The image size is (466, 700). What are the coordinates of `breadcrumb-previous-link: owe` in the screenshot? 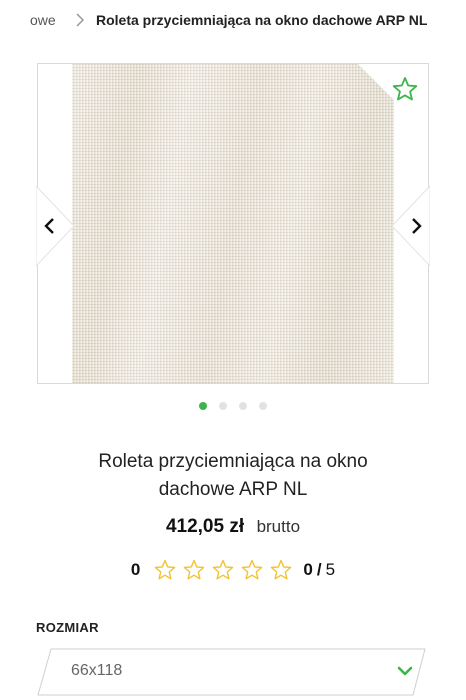 It's located at (43, 20).